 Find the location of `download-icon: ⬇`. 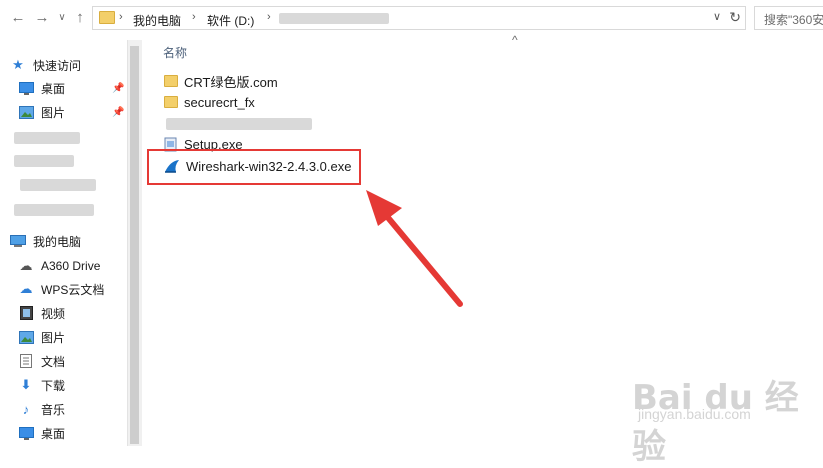

download-icon: ⬇ is located at coordinates (26, 384).